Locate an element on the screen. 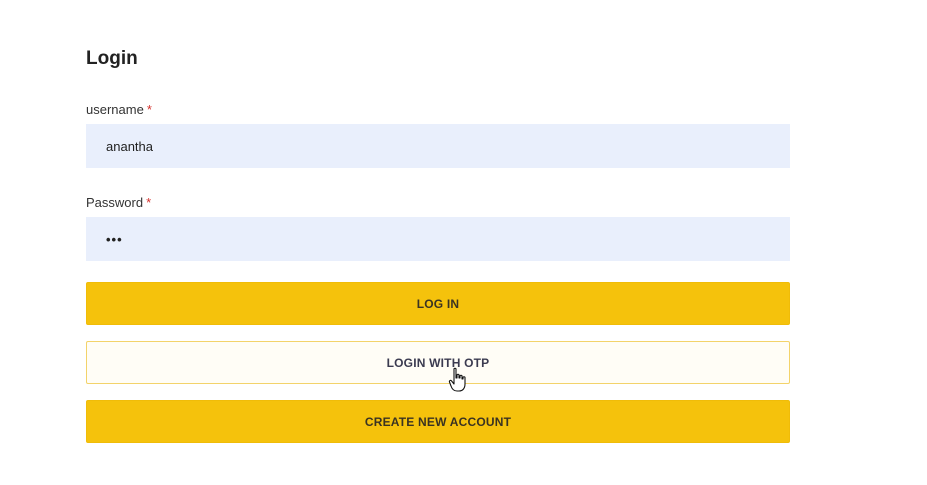  login-button-label: LOG IN is located at coordinates (438, 303).